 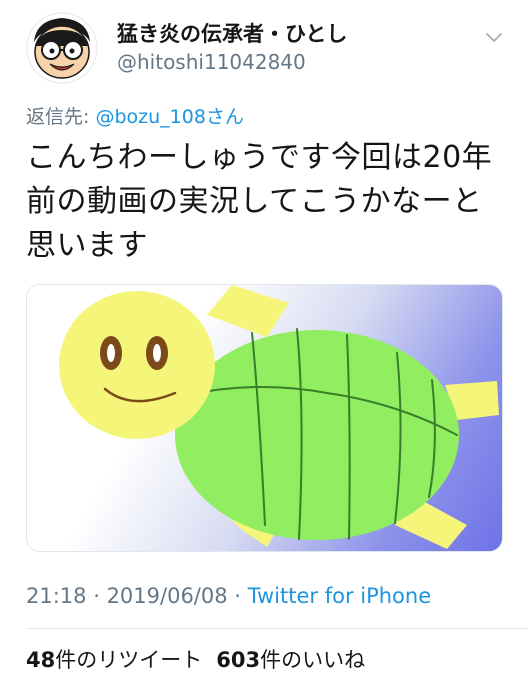 What do you see at coordinates (56, 596) in the screenshot?
I see `tweet-time: 21:18` at bounding box center [56, 596].